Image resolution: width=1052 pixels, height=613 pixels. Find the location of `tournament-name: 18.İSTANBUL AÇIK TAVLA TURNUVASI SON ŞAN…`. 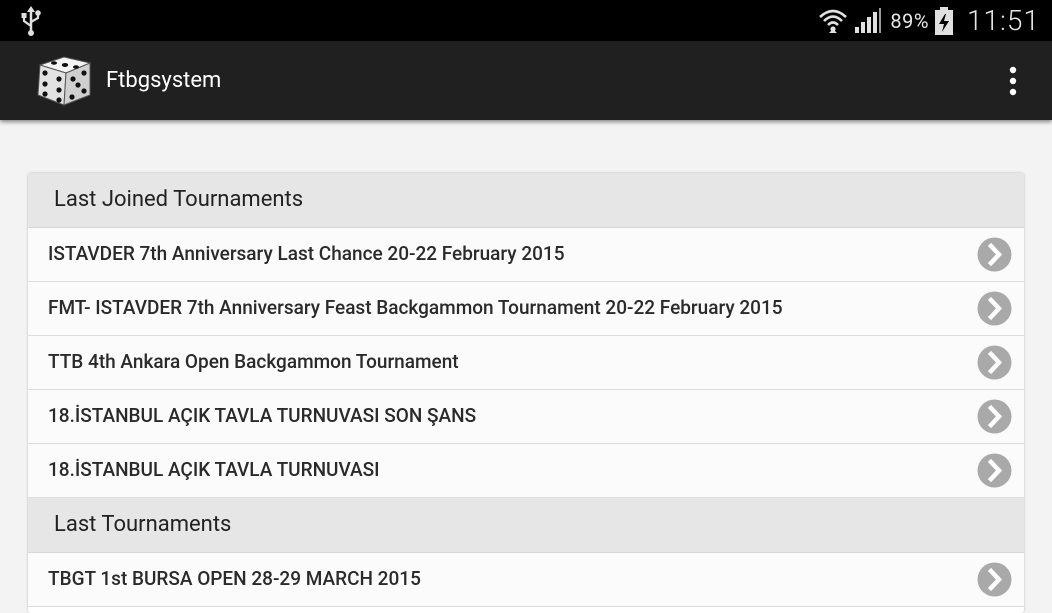

tournament-name: 18.İSTANBUL AÇIK TAVLA TURNUVASI SON ŞAN… is located at coordinates (262, 415).